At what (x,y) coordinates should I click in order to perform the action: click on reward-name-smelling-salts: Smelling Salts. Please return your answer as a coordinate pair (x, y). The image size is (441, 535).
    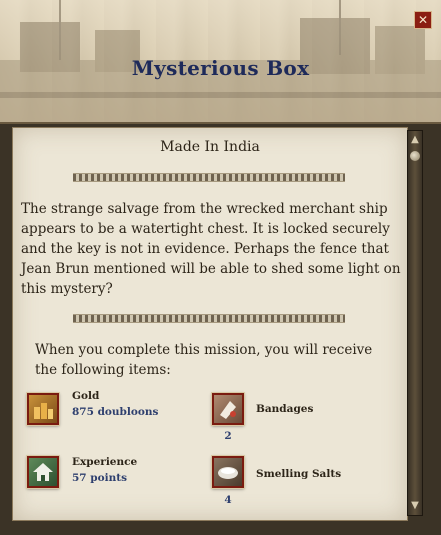
    Looking at the image, I should click on (299, 474).